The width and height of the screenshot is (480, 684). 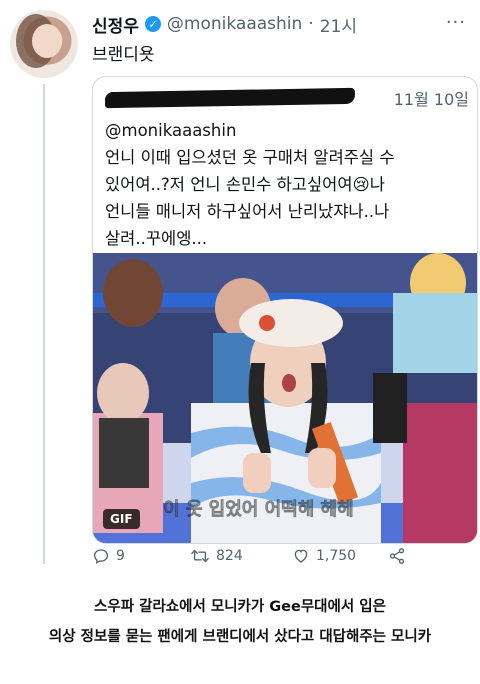 I want to click on like-button: 1,750, so click(x=337, y=556).